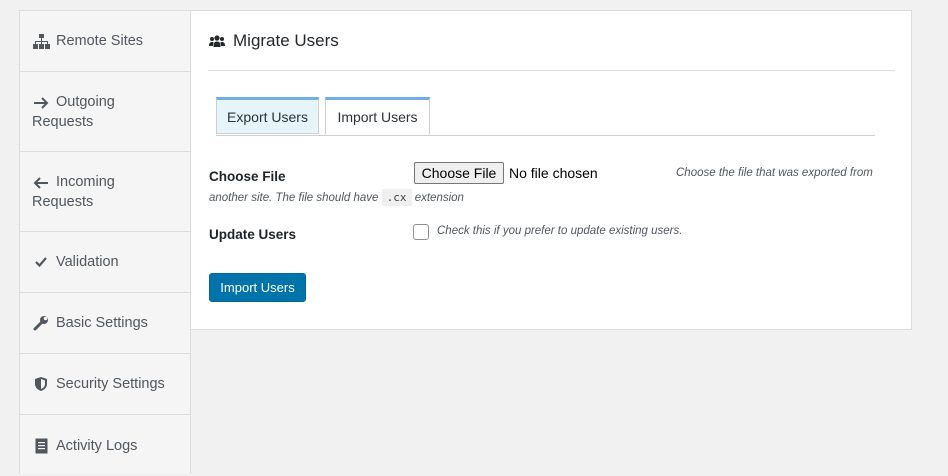  I want to click on divider, so click(551, 70).